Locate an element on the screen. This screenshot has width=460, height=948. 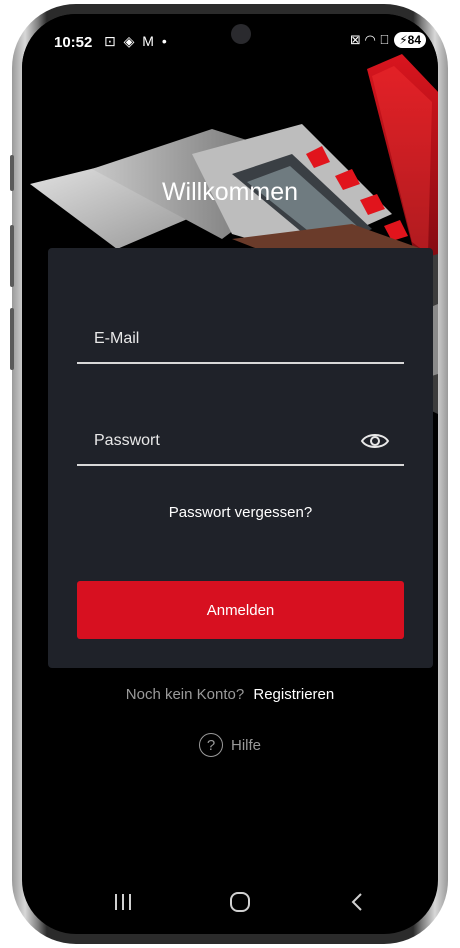
password-label: Passwort is located at coordinates (127, 440).